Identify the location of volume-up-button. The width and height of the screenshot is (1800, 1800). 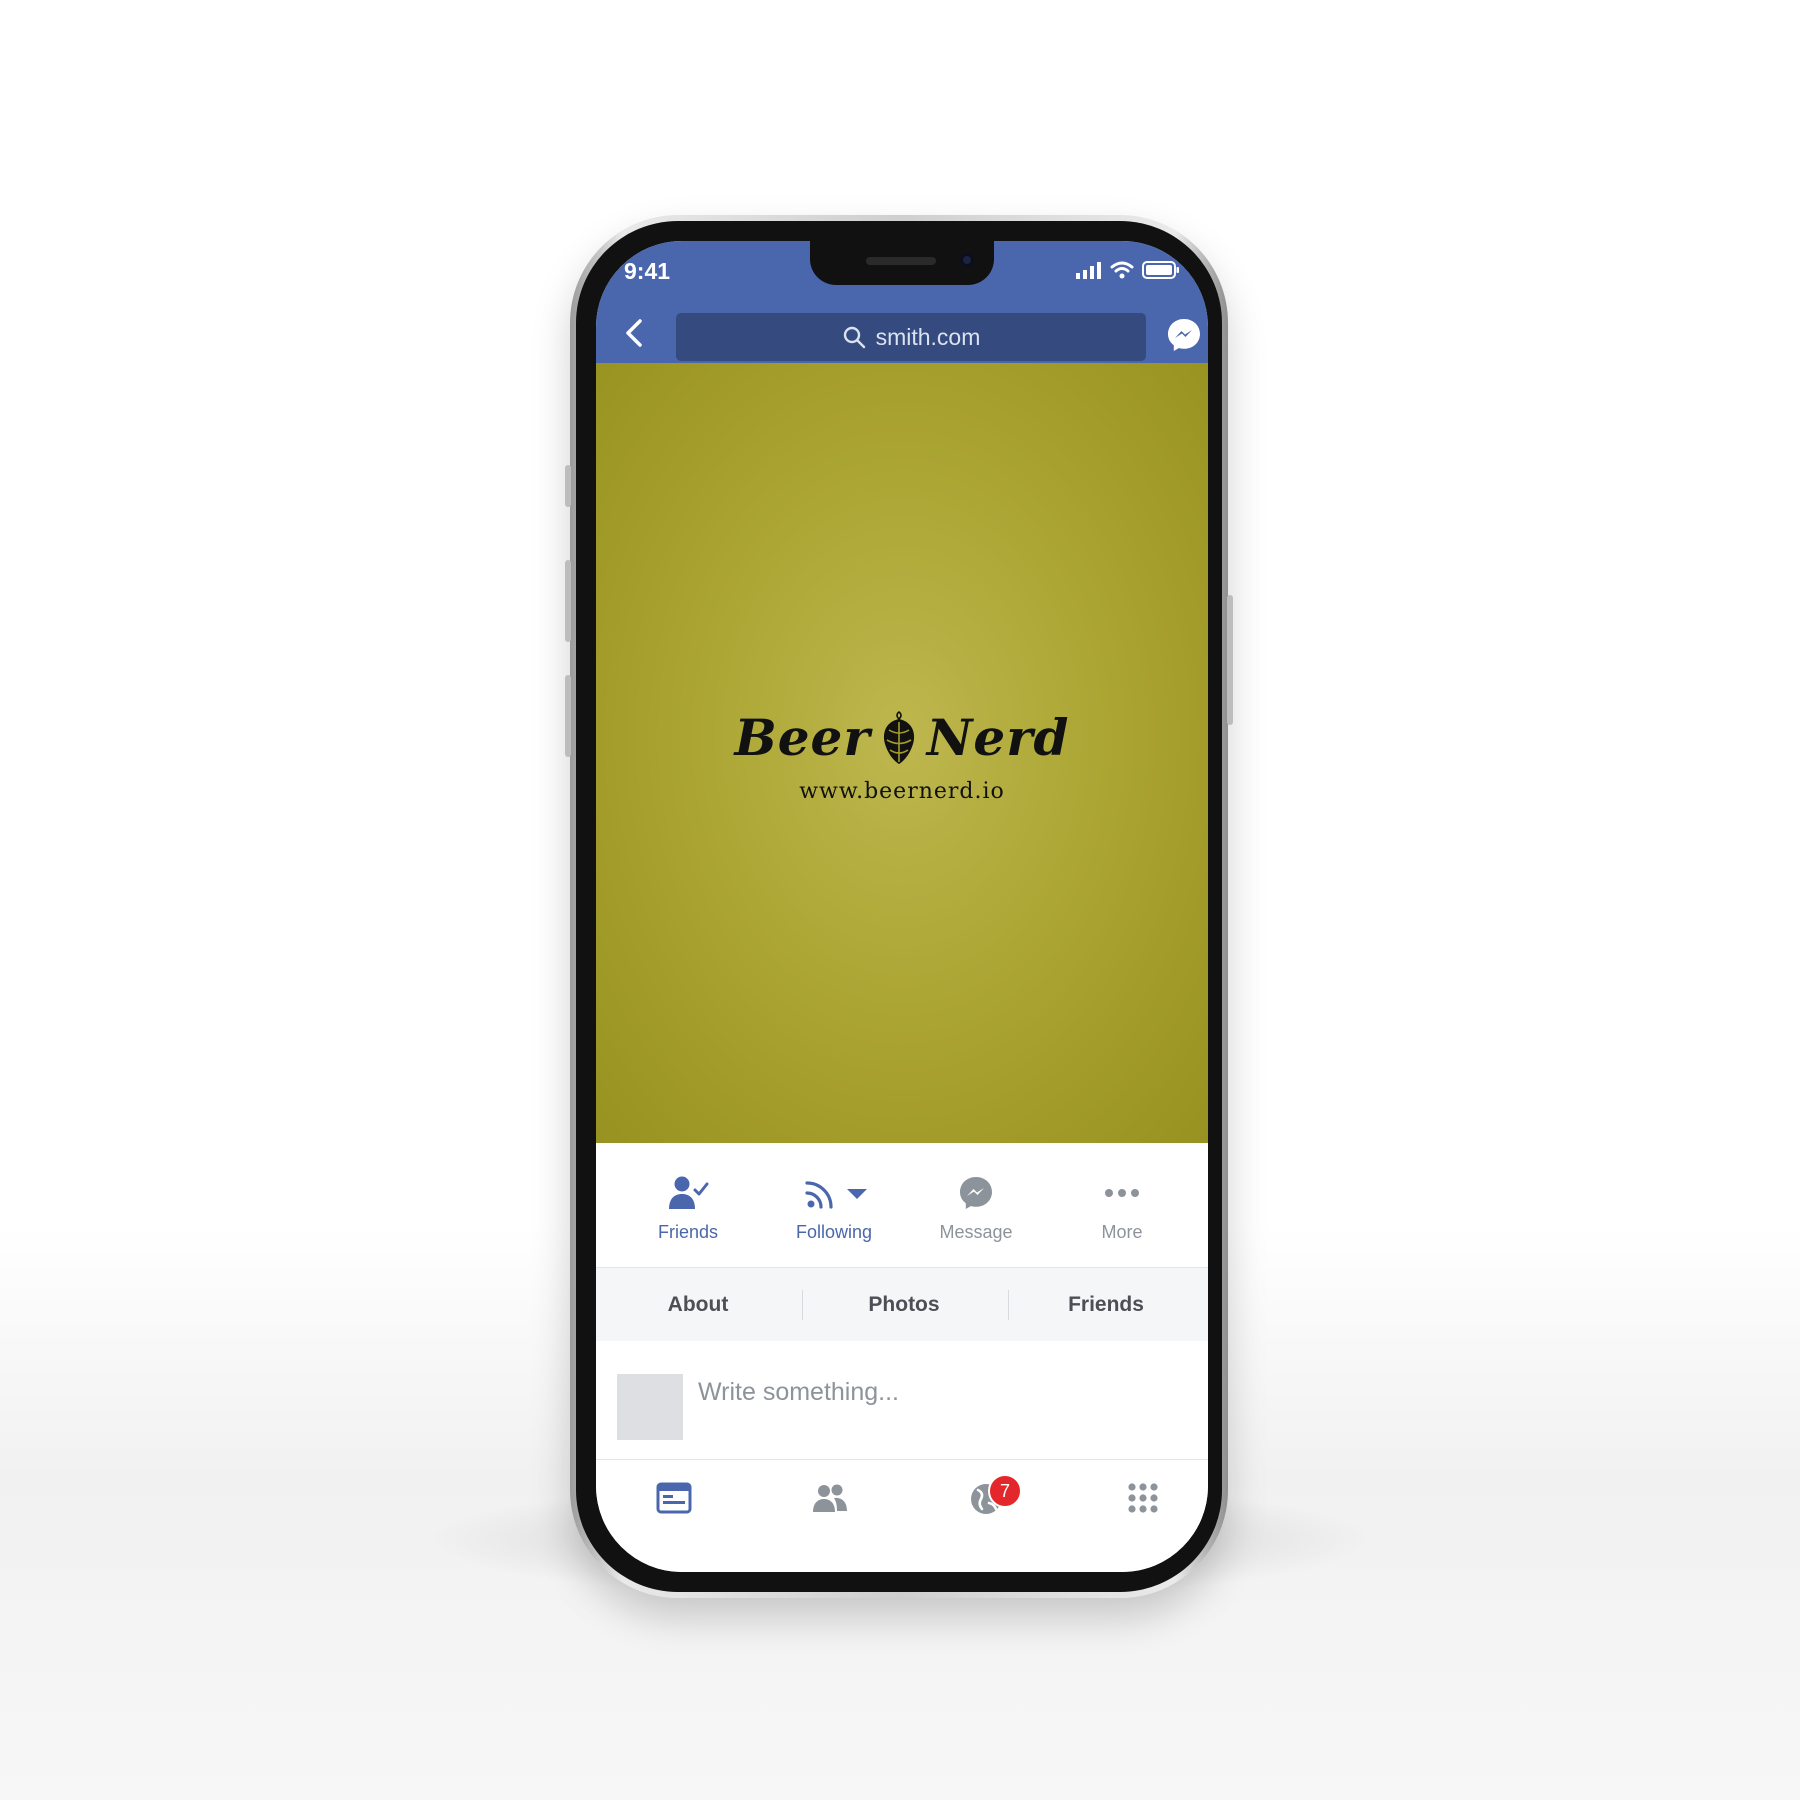
(568, 601).